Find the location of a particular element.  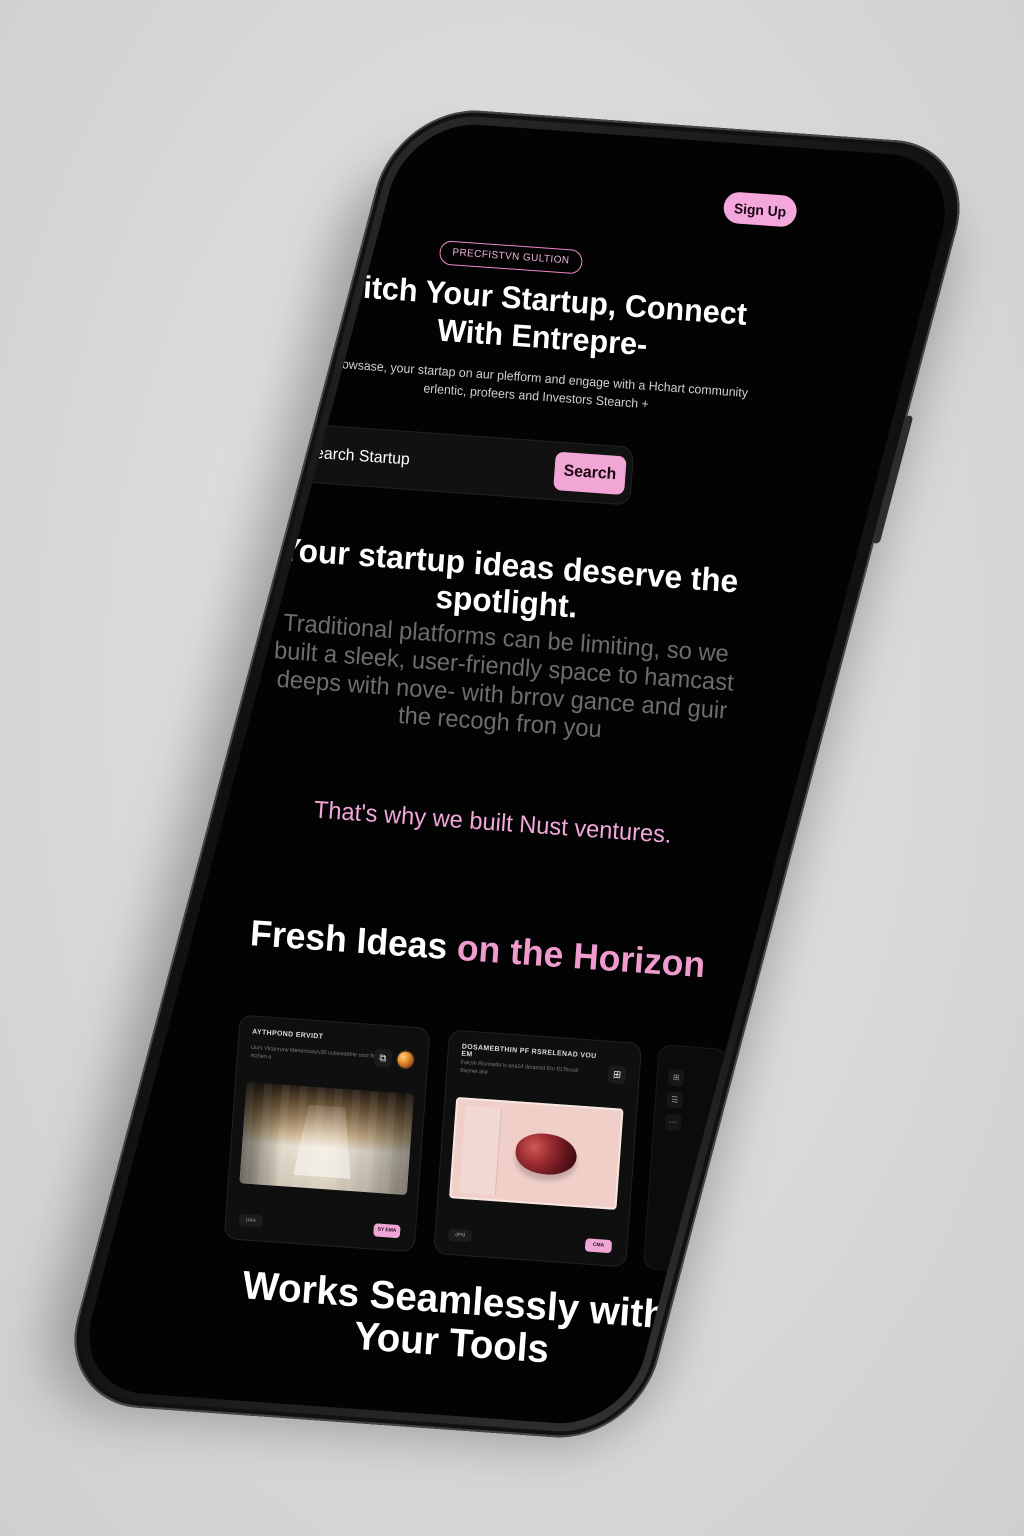

startup-card-action-button: SY EMA is located at coordinates (387, 1231).